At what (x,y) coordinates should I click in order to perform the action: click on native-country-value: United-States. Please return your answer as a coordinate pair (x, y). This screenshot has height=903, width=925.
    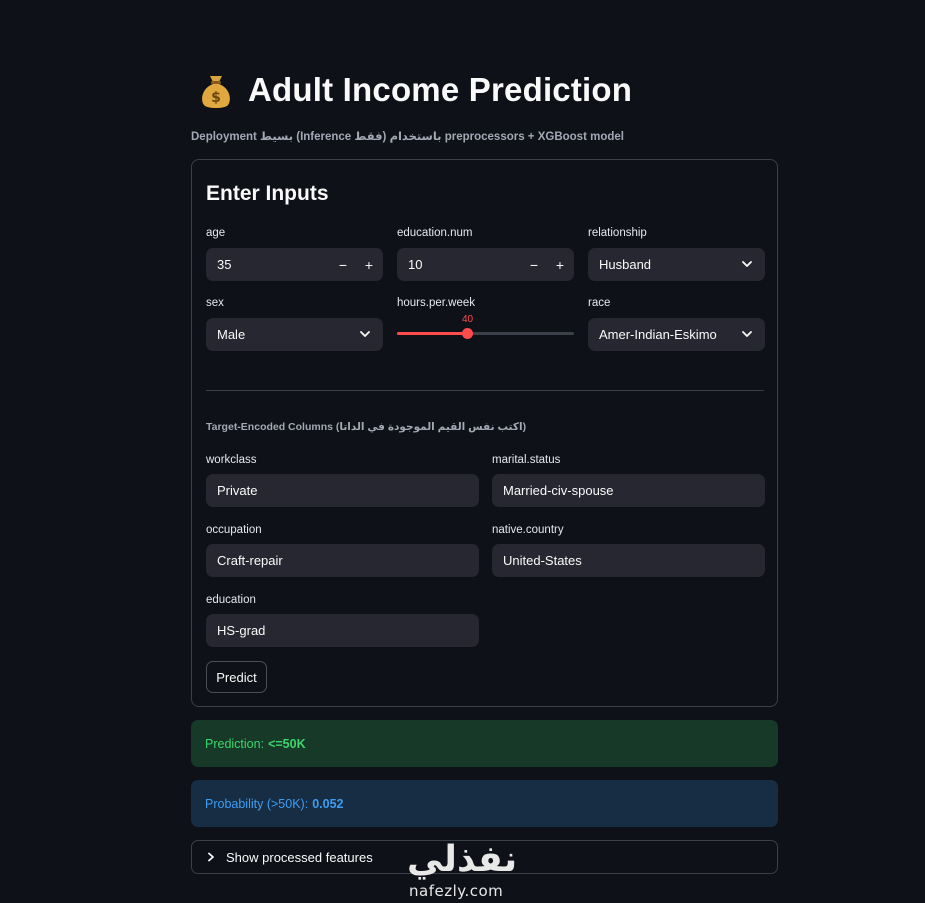
    Looking at the image, I should click on (542, 560).